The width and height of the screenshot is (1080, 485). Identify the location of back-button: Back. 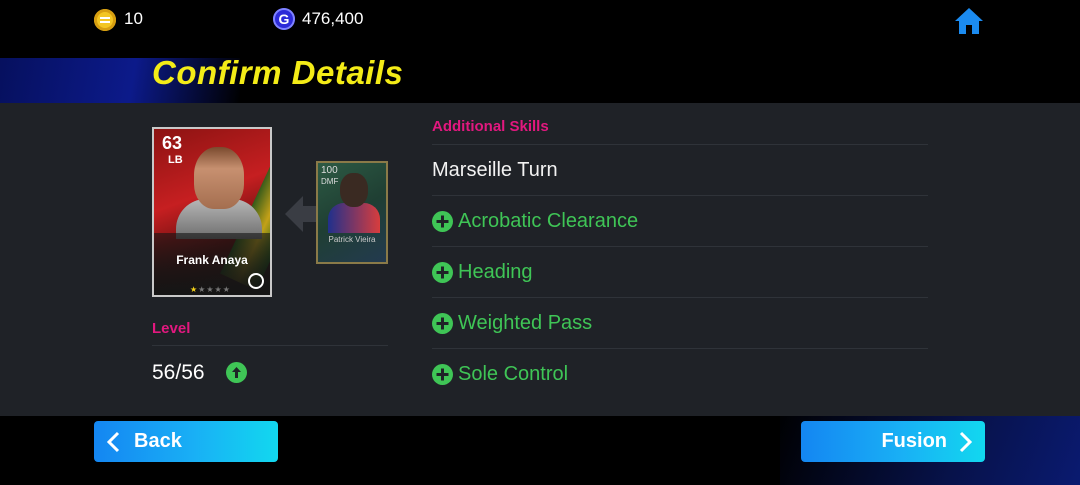
(186, 441).